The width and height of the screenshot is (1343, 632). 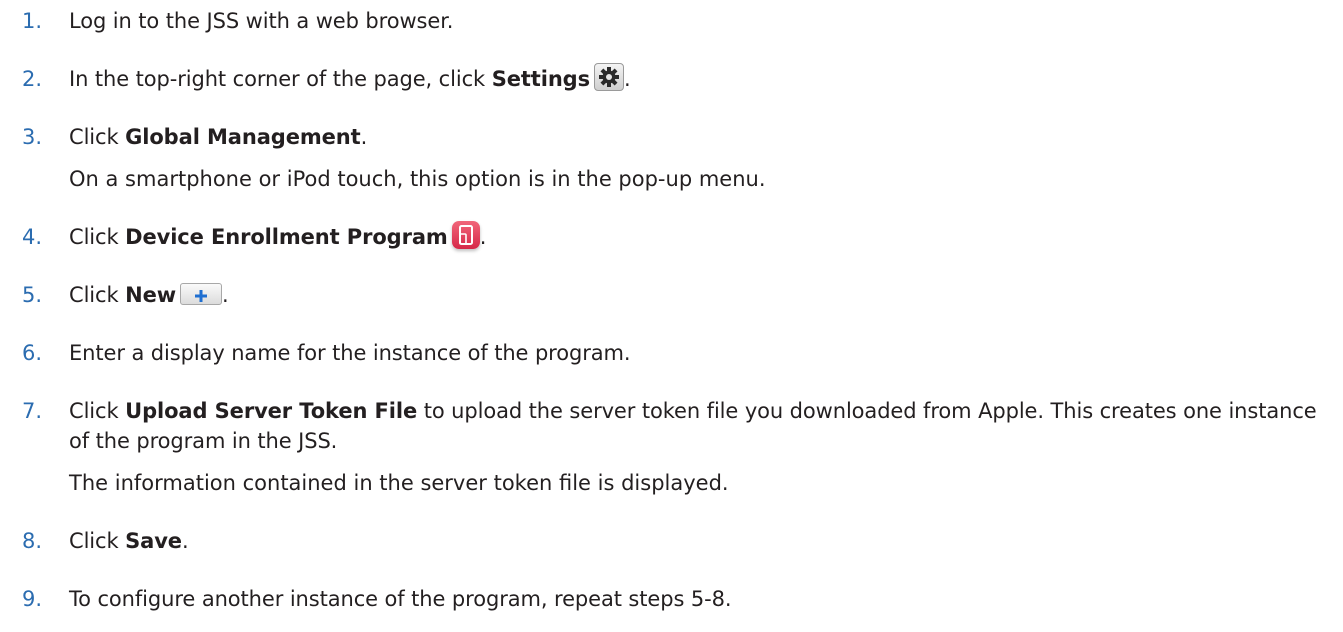 I want to click on settings-label: Settings, so click(x=541, y=79).